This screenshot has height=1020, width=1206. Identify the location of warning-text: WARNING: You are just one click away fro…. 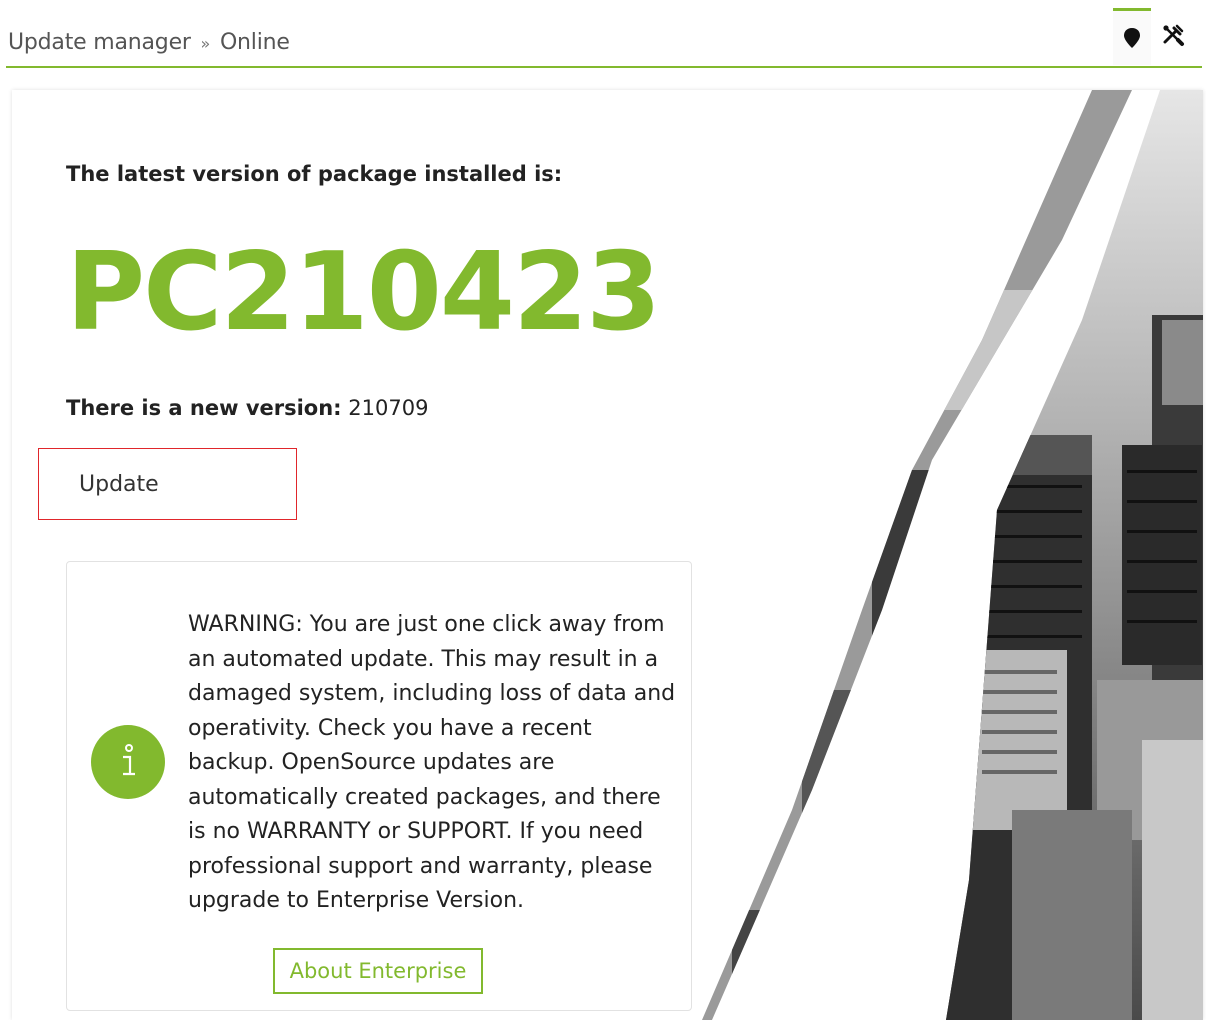
(432, 762).